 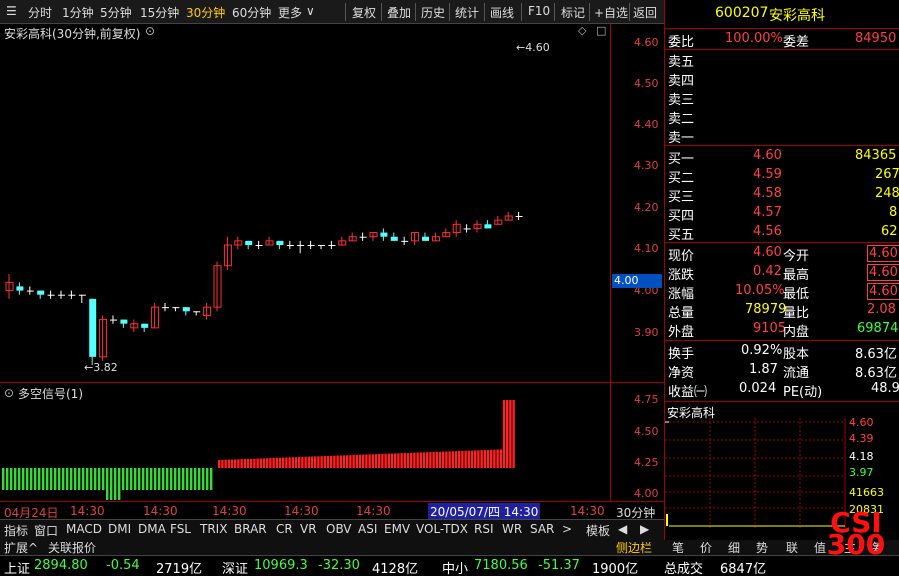 What do you see at coordinates (634, 547) in the screenshot?
I see `sidebar-button: 侧边栏` at bounding box center [634, 547].